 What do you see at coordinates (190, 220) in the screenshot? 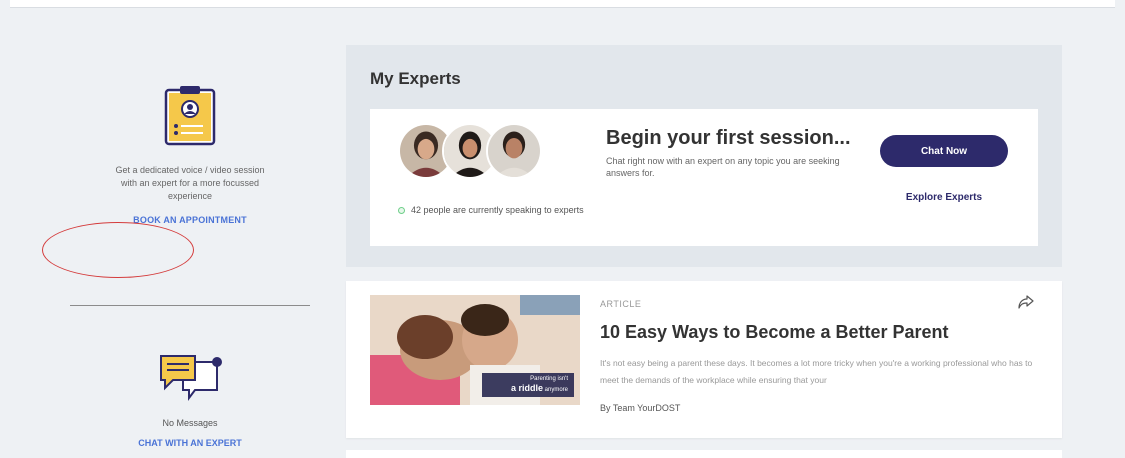
I see `book-appointment-link: BOOK AN APPOINTMENT` at bounding box center [190, 220].